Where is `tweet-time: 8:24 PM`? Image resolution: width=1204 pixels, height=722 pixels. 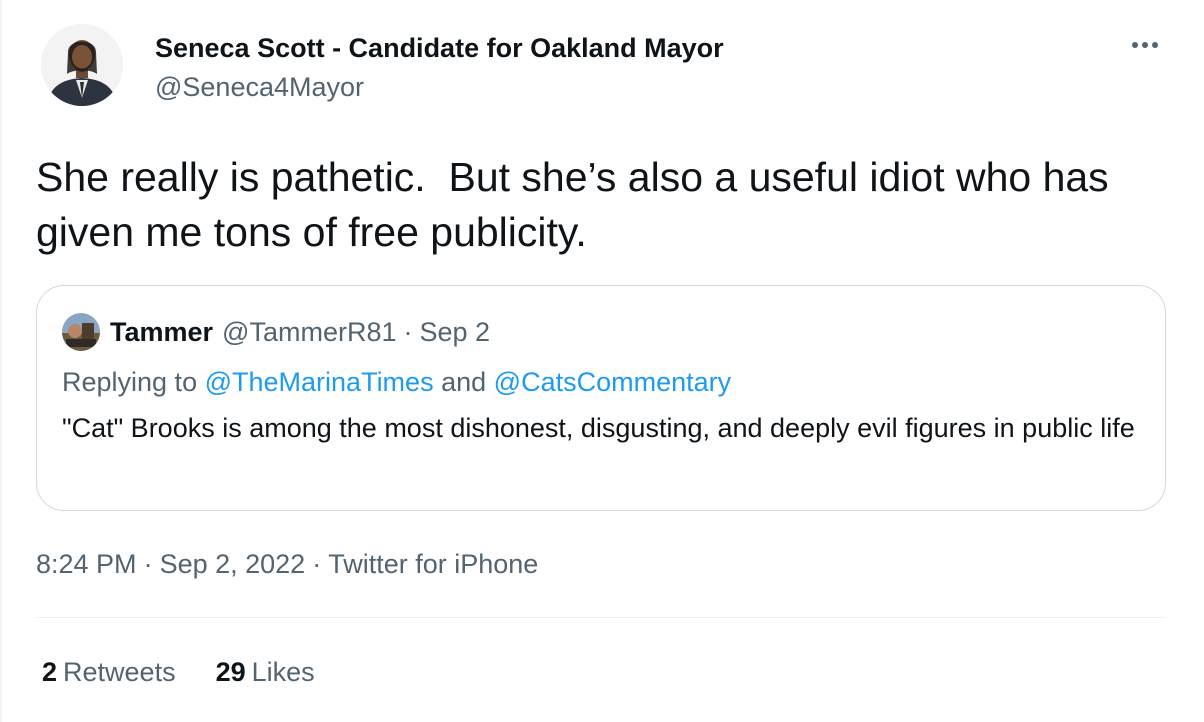
tweet-time: 8:24 PM is located at coordinates (86, 564).